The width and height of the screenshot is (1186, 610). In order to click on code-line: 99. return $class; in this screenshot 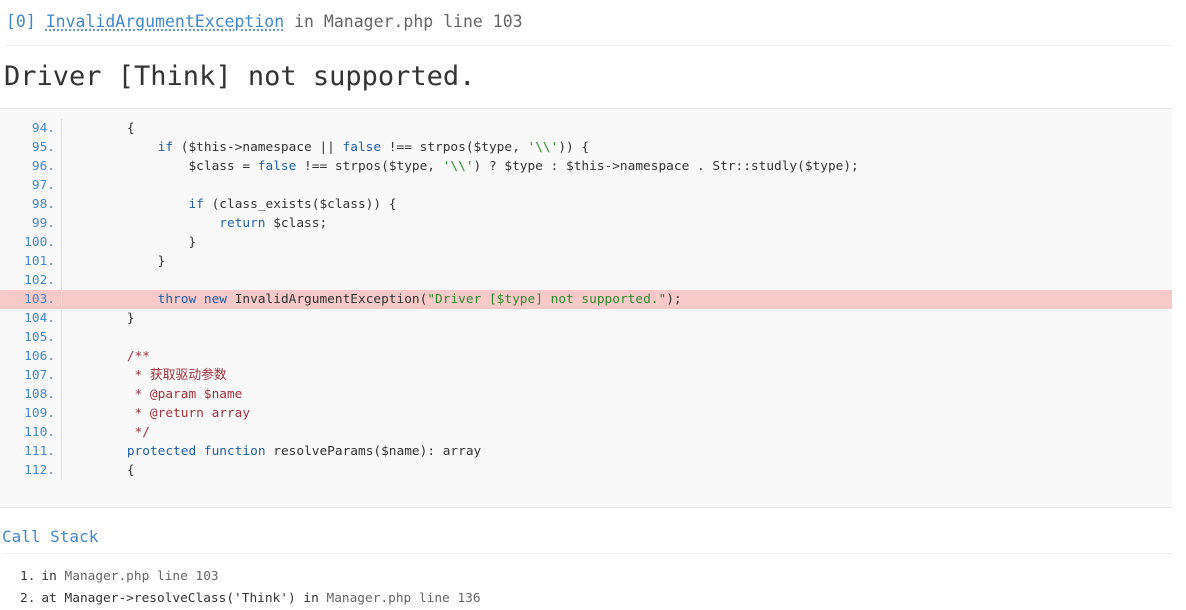, I will do `click(586, 223)`.